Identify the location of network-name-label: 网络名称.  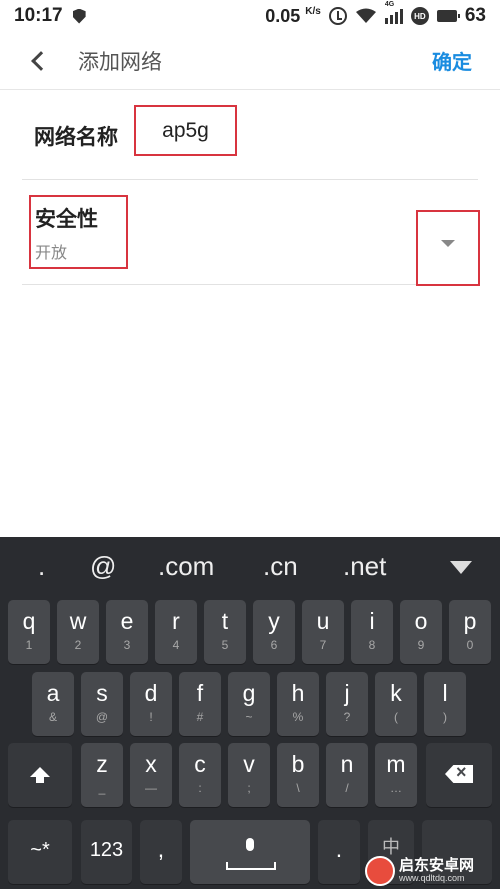
(76, 137).